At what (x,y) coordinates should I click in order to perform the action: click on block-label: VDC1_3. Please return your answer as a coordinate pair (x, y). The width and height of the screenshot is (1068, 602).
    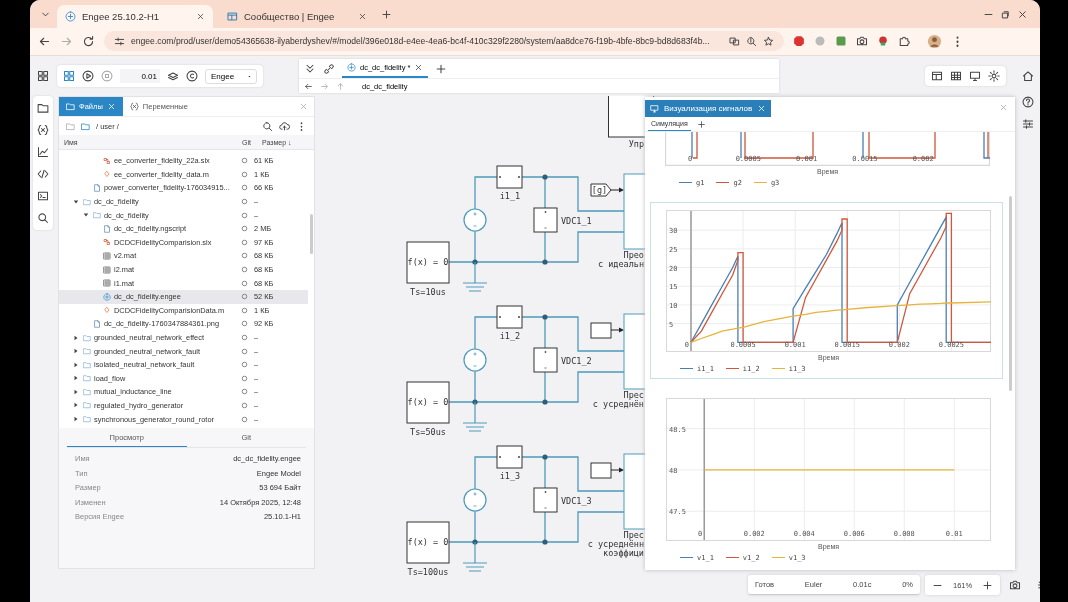
    Looking at the image, I should click on (576, 501).